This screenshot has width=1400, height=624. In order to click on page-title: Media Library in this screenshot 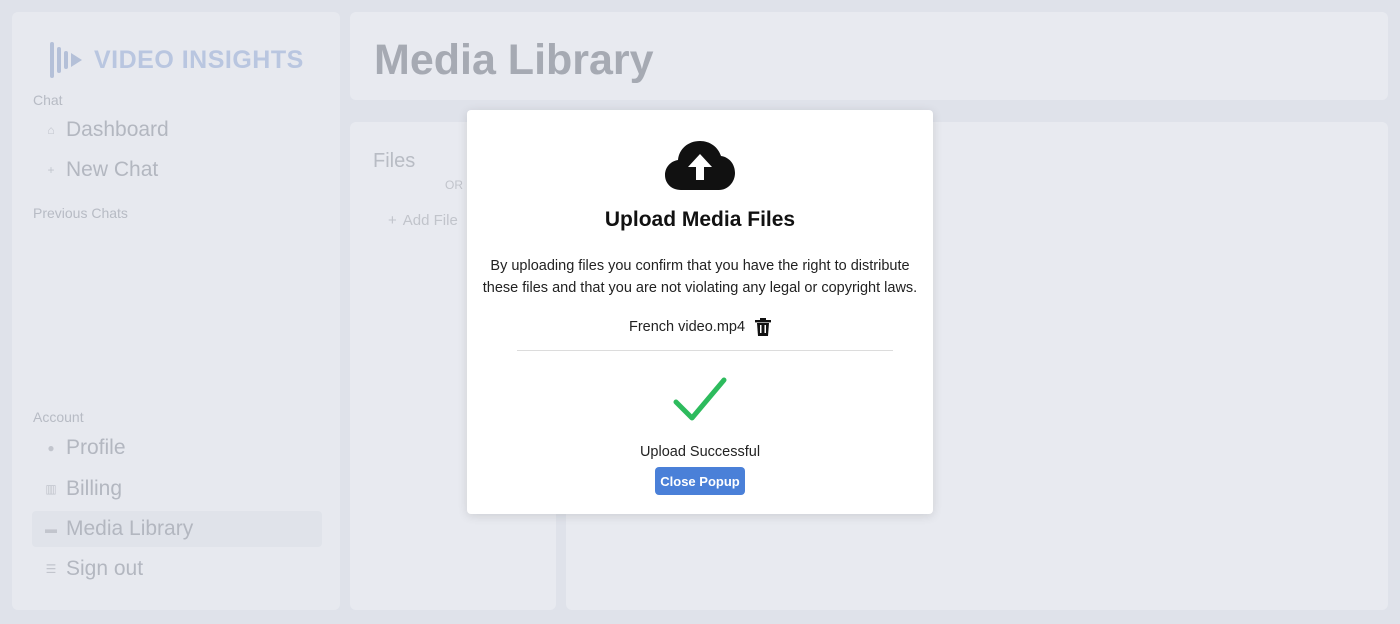, I will do `click(514, 60)`.